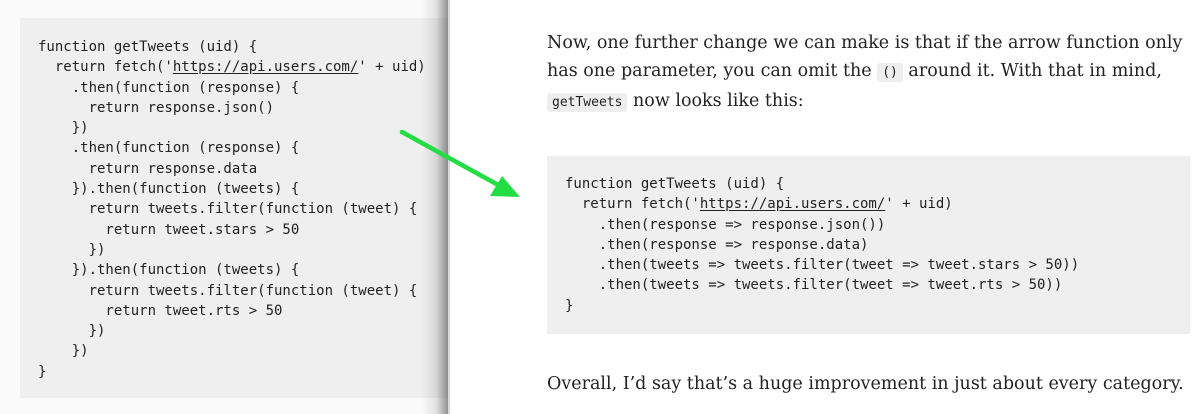 This screenshot has width=1200, height=414. What do you see at coordinates (587, 102) in the screenshot?
I see `inline-code-gettweets: getTweets` at bounding box center [587, 102].